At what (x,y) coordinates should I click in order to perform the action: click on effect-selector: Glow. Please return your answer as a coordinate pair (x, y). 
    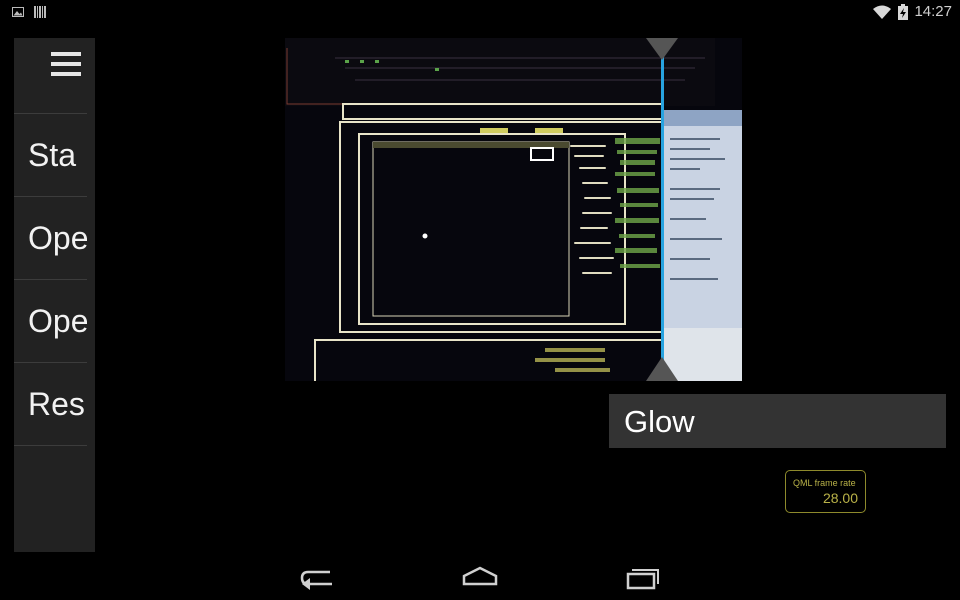
    Looking at the image, I should click on (777, 421).